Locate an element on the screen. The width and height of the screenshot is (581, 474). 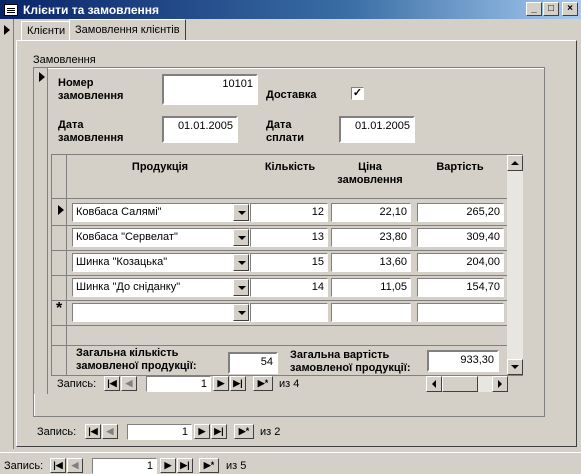
orders-of-label: из is located at coordinates (266, 432).